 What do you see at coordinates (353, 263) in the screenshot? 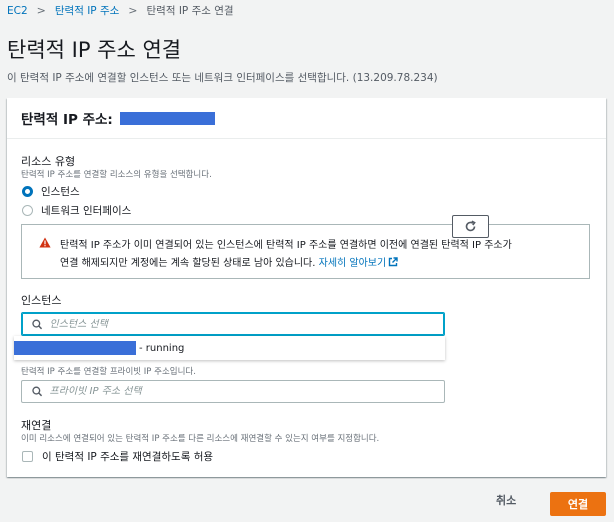
I see `learn-more-label: 자세히 알아보기` at bounding box center [353, 263].